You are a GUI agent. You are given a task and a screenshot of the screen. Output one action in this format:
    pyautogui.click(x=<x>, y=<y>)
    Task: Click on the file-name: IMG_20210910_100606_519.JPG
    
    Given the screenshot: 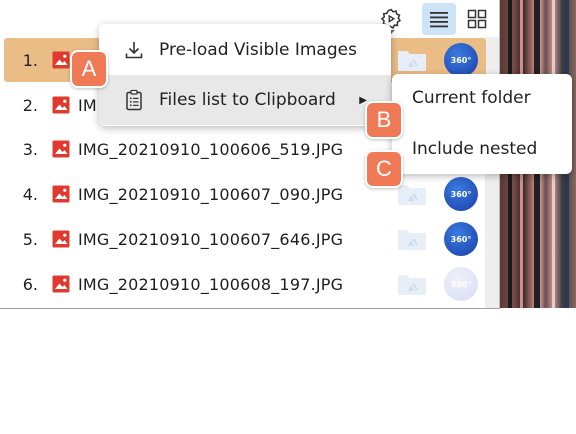 What is the action you would take?
    pyautogui.click(x=211, y=149)
    